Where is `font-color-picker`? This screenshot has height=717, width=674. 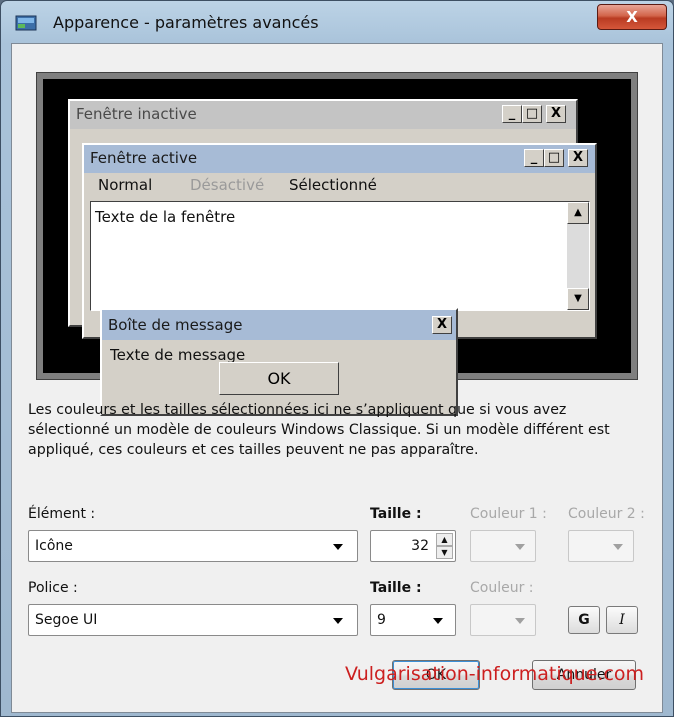 font-color-picker is located at coordinates (503, 620).